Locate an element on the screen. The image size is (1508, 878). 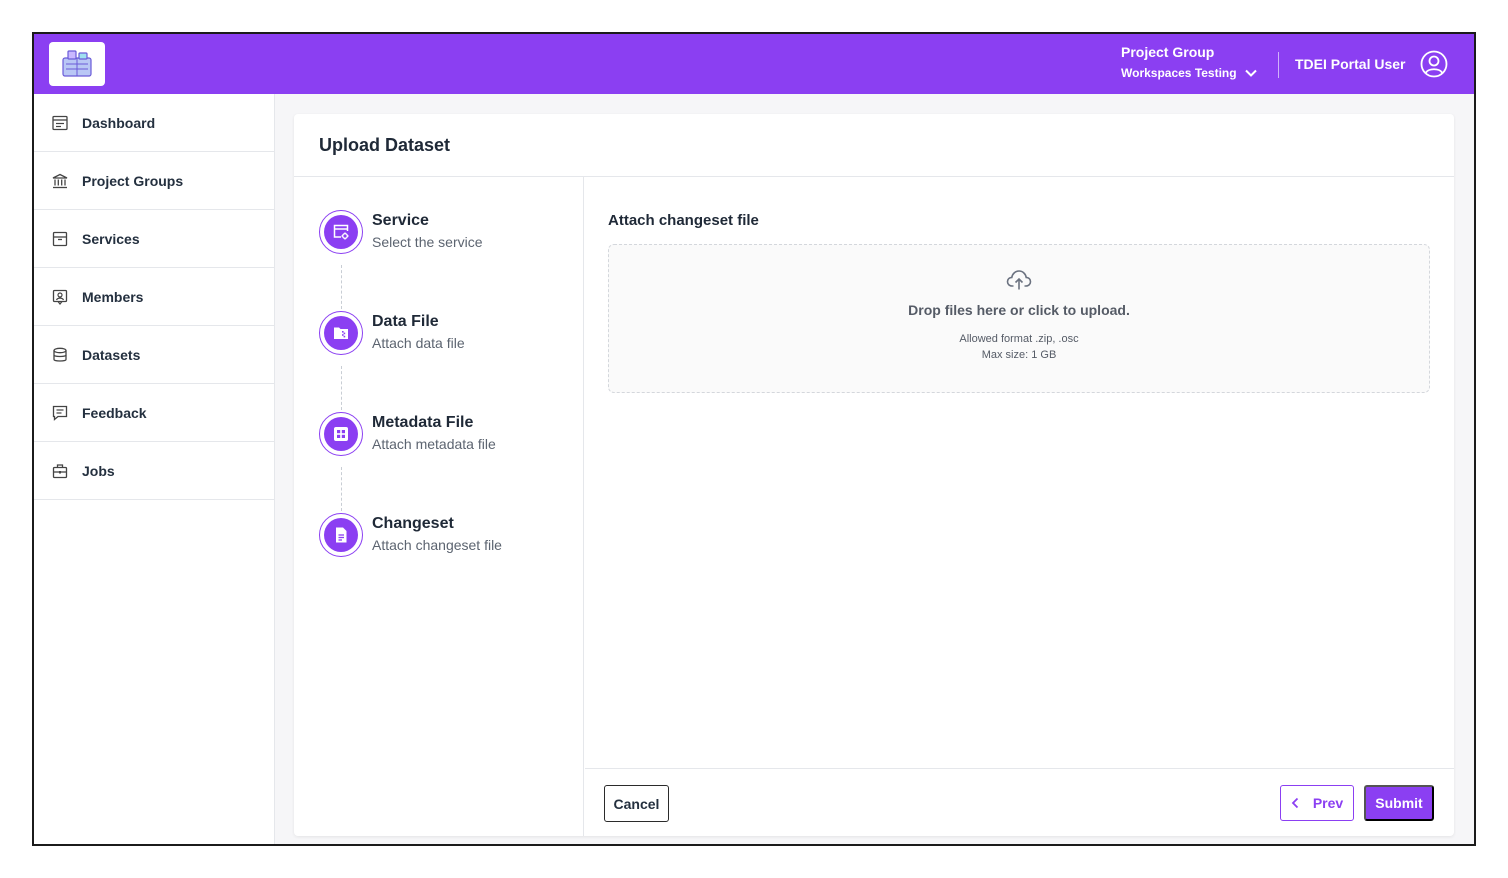
avatar is located at coordinates (1434, 66).